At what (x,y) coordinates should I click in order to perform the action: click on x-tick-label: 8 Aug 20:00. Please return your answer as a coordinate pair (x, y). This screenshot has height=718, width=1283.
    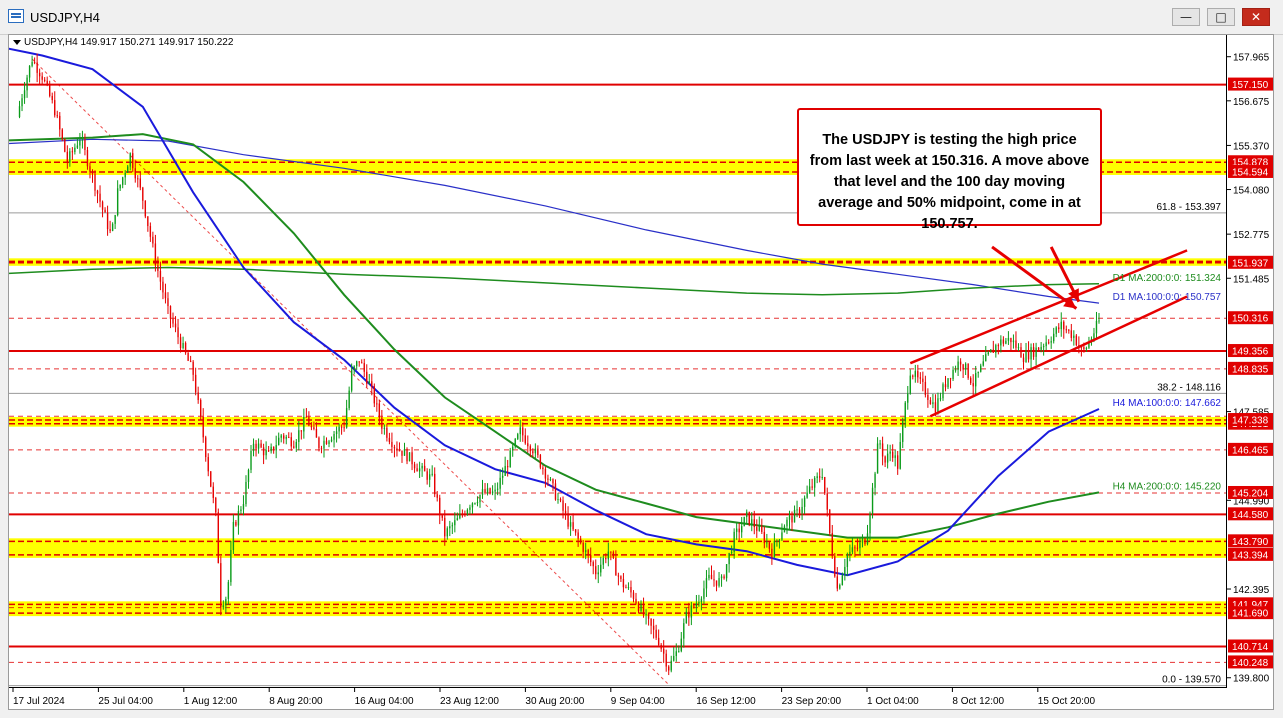
    Looking at the image, I should click on (296, 701).